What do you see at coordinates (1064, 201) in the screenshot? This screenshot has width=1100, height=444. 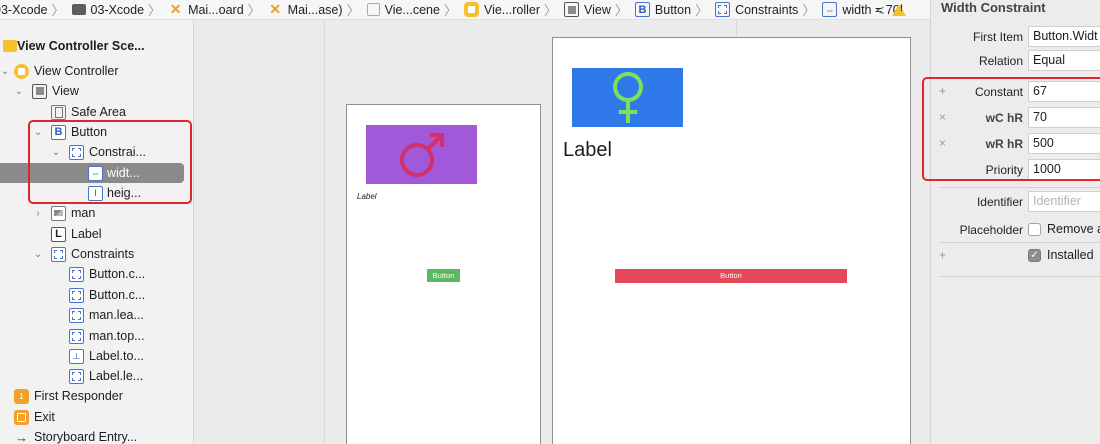 I see `identifier-field: Identifier` at bounding box center [1064, 201].